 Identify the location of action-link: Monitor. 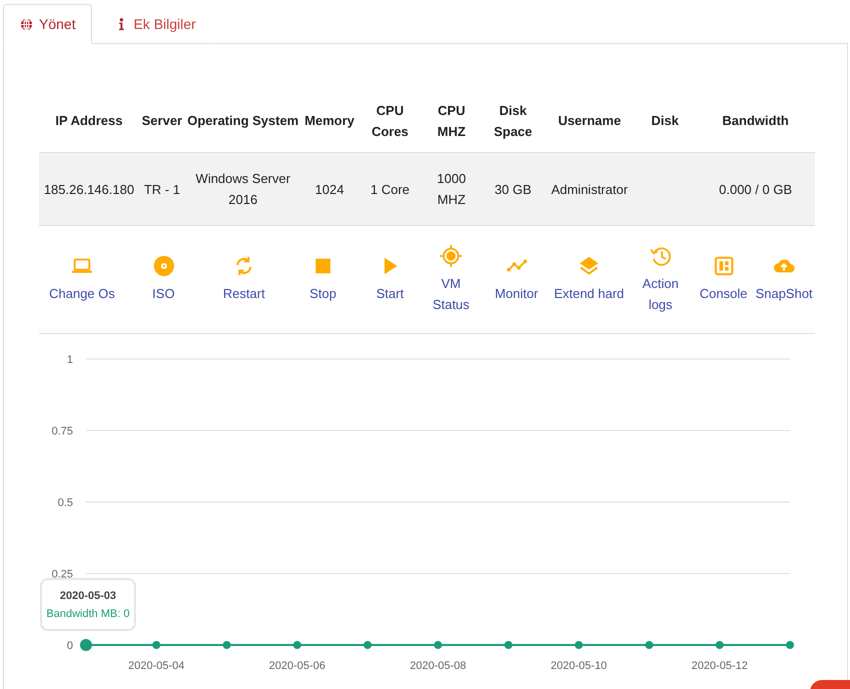
(516, 279).